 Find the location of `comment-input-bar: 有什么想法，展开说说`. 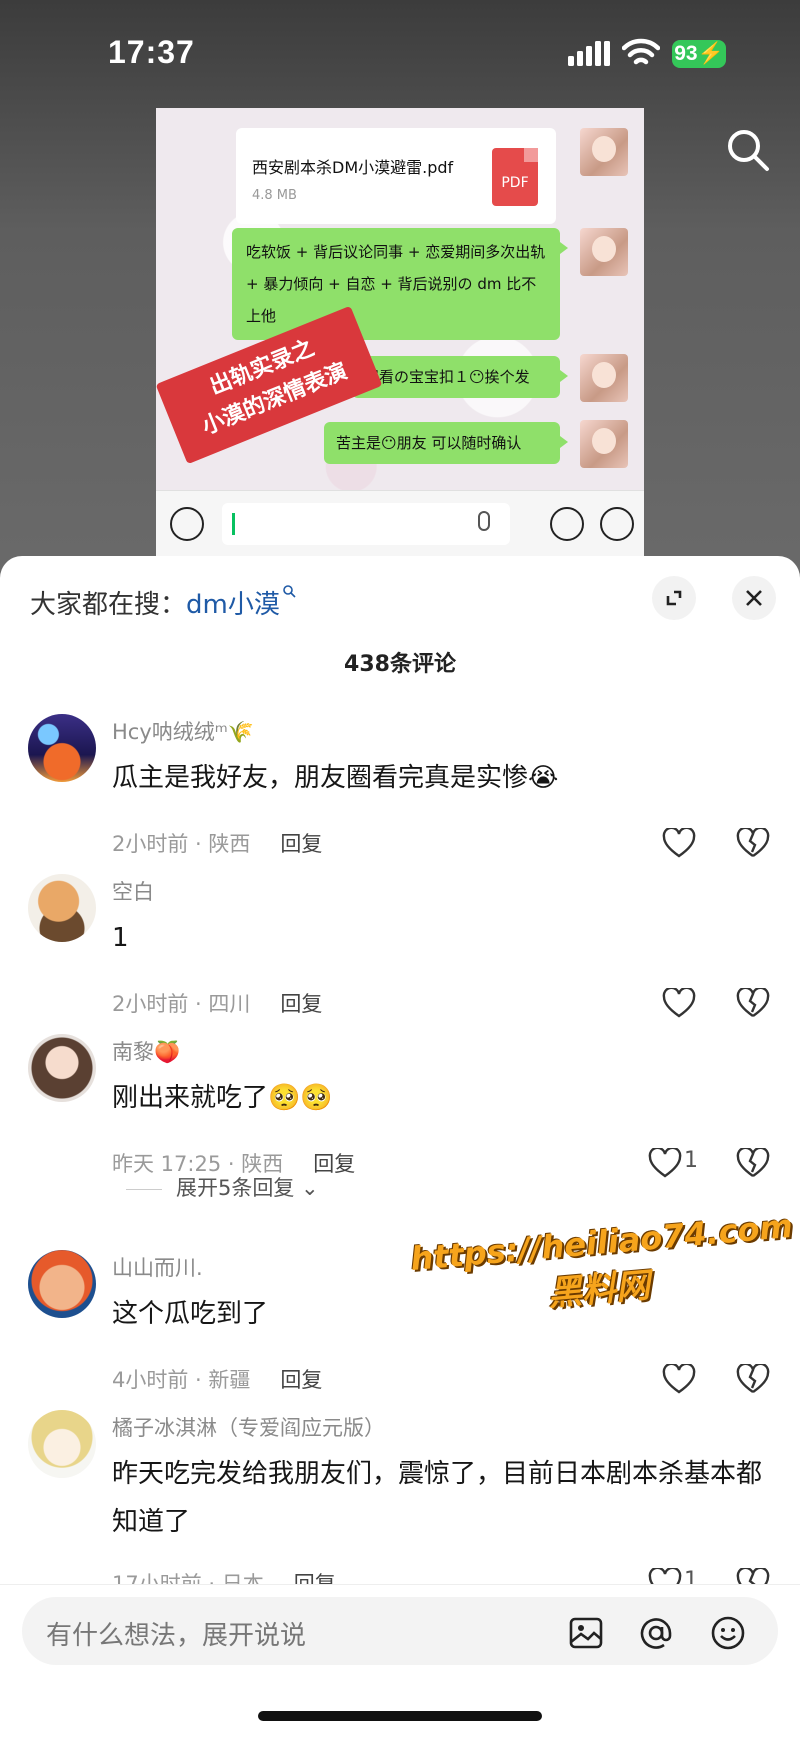

comment-input-bar: 有什么想法，展开说说 is located at coordinates (400, 1660).